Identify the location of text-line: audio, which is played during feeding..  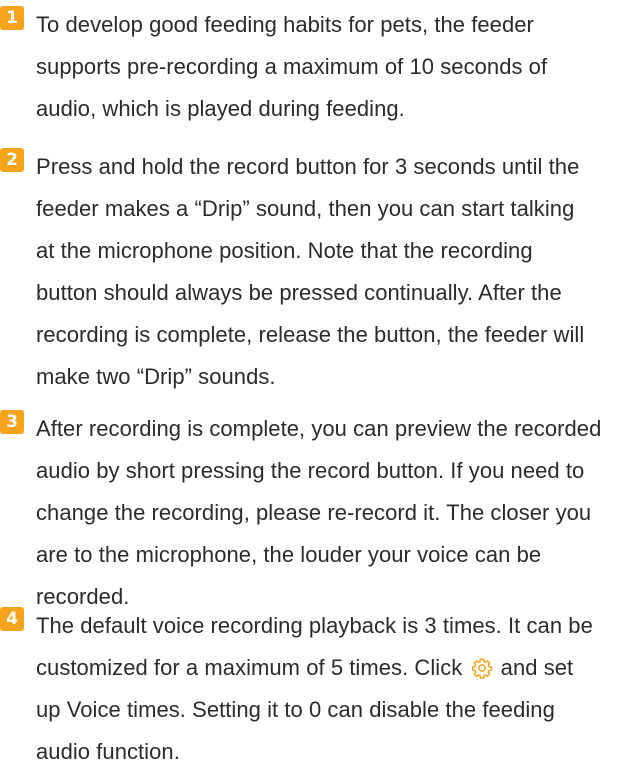
(220, 108).